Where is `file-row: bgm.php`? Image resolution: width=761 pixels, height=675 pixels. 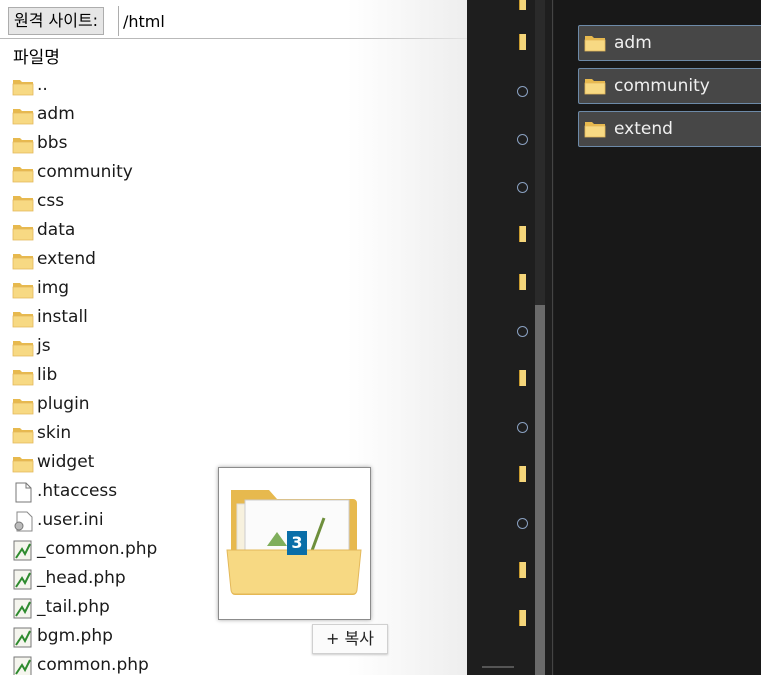 file-row: bgm.php is located at coordinates (233, 637).